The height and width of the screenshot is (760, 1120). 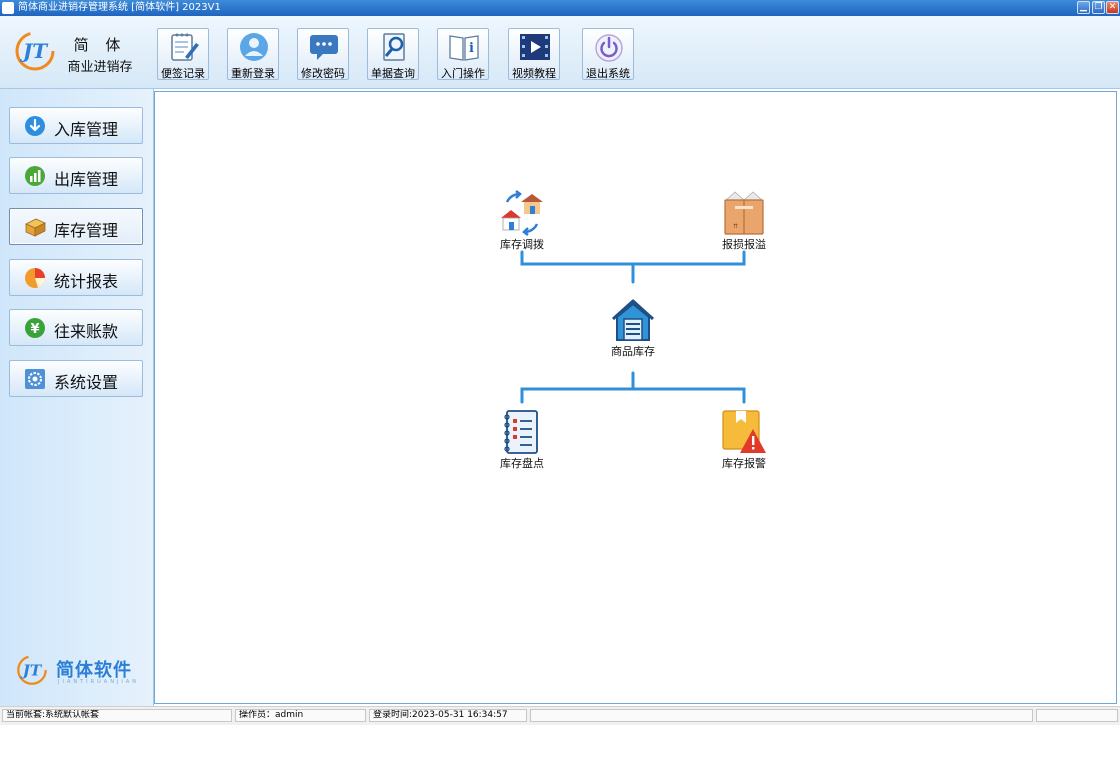 I want to click on close-button: ✕, so click(x=1112, y=7).